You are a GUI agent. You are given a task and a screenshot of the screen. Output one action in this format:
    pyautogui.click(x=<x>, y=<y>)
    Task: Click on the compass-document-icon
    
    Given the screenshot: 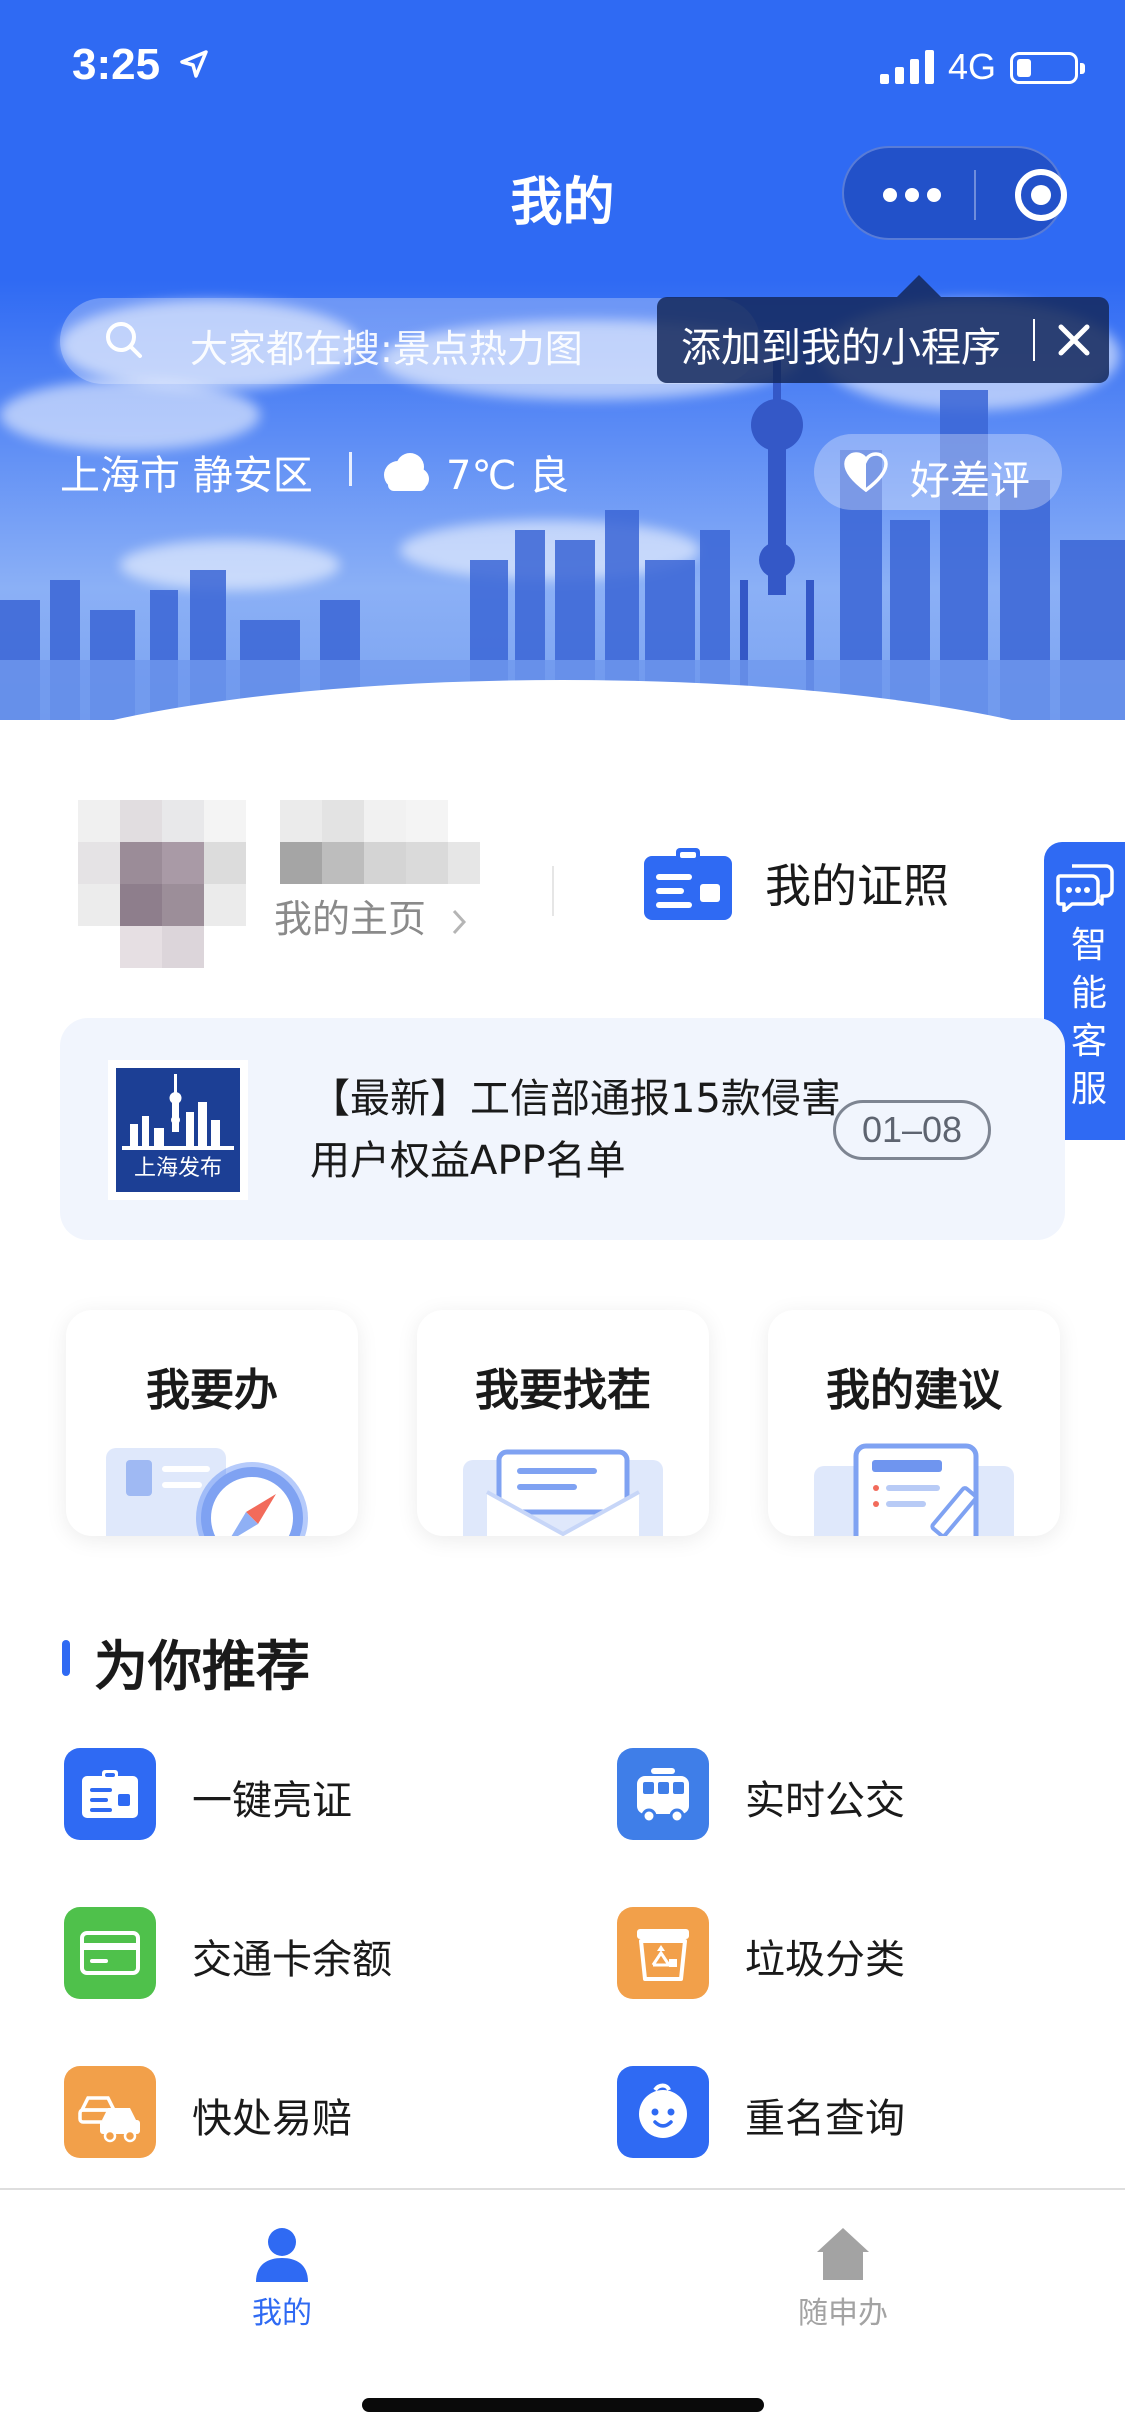 What is the action you would take?
    pyautogui.click(x=207, y=1492)
    